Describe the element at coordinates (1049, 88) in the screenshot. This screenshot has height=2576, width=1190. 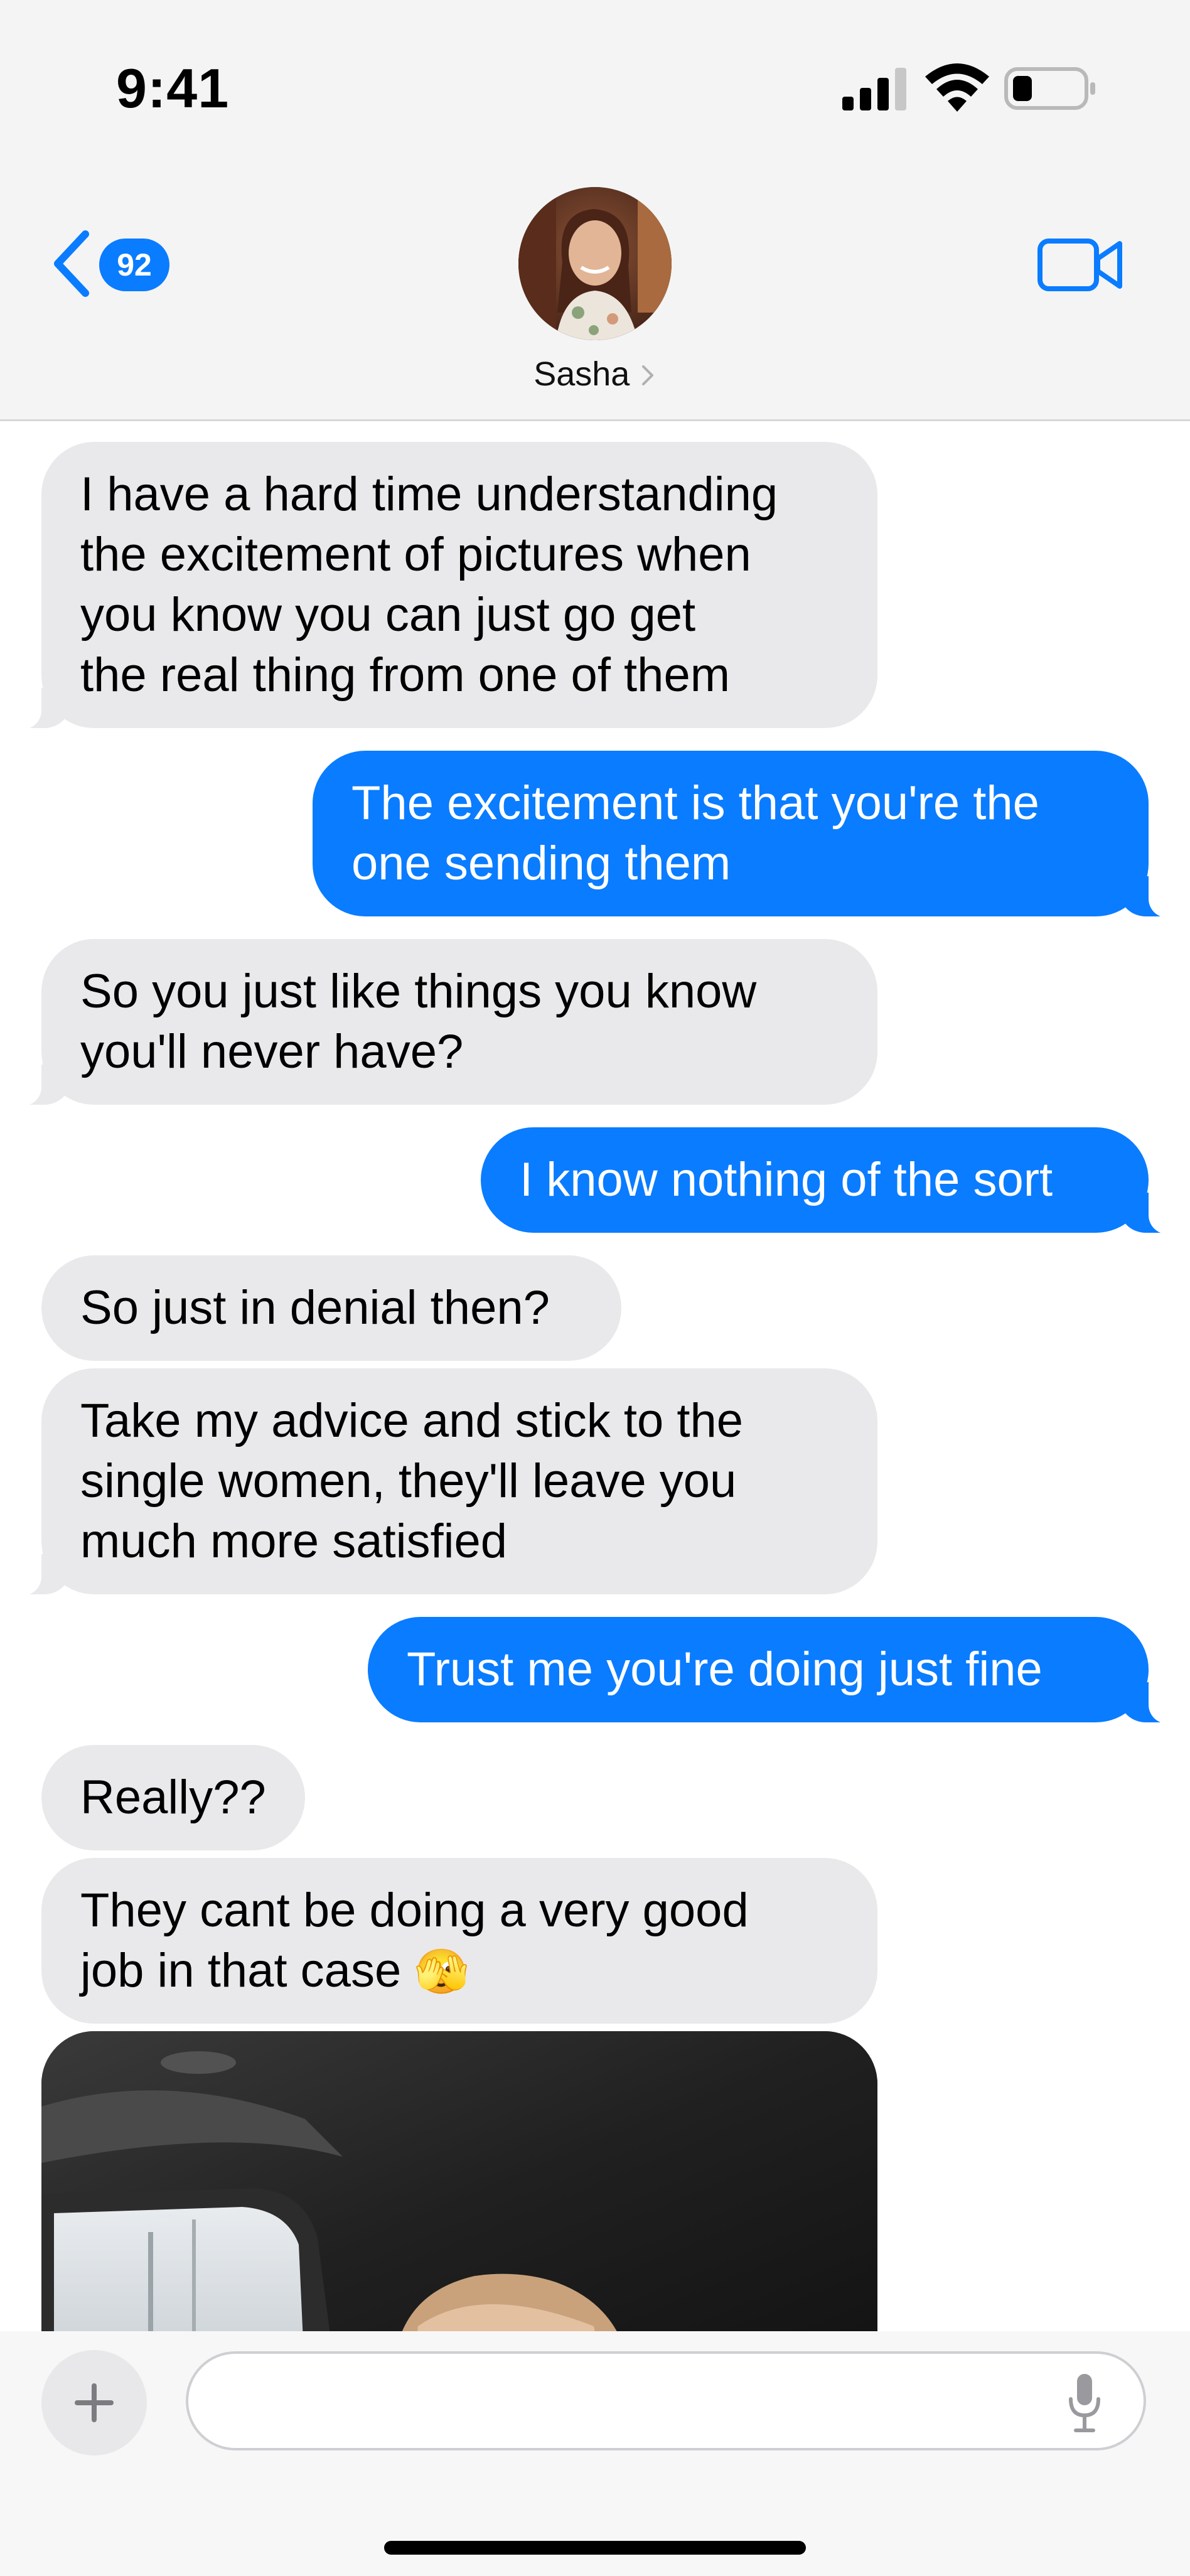
I see `battery-icon` at that location.